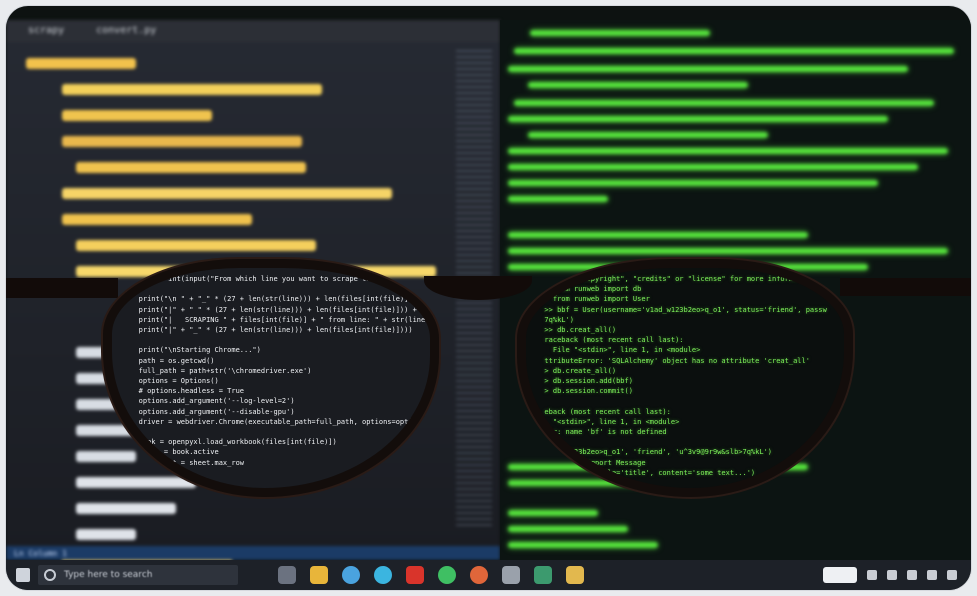  What do you see at coordinates (555, 319) in the screenshot?
I see `code-text-line: 7q%kL')` at bounding box center [555, 319].